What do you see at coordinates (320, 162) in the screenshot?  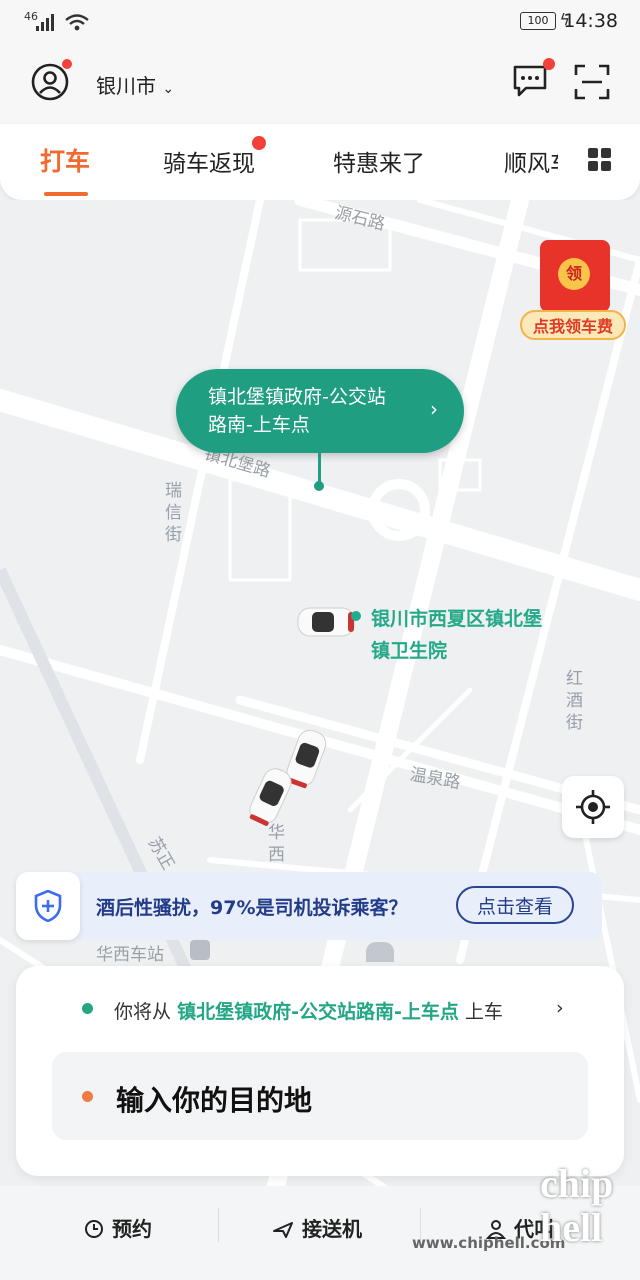 I see `service-tabs: 打车 骑车返现 特惠来了 顺风车` at bounding box center [320, 162].